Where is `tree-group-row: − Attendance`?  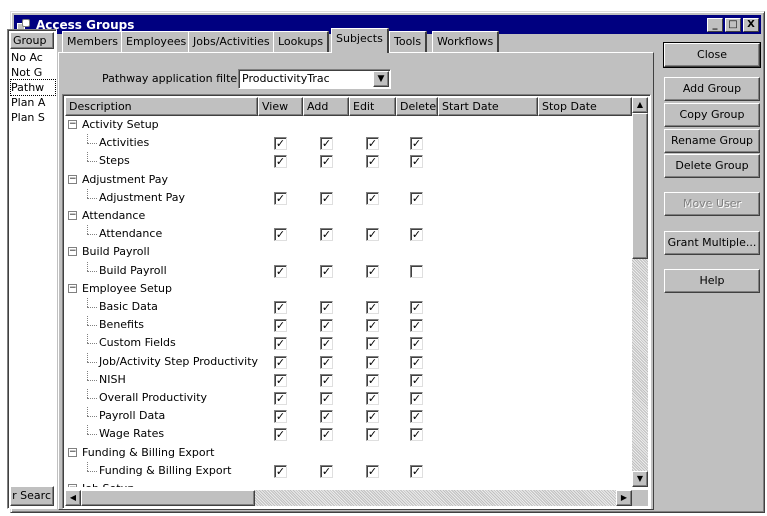 tree-group-row: − Attendance is located at coordinates (348, 216).